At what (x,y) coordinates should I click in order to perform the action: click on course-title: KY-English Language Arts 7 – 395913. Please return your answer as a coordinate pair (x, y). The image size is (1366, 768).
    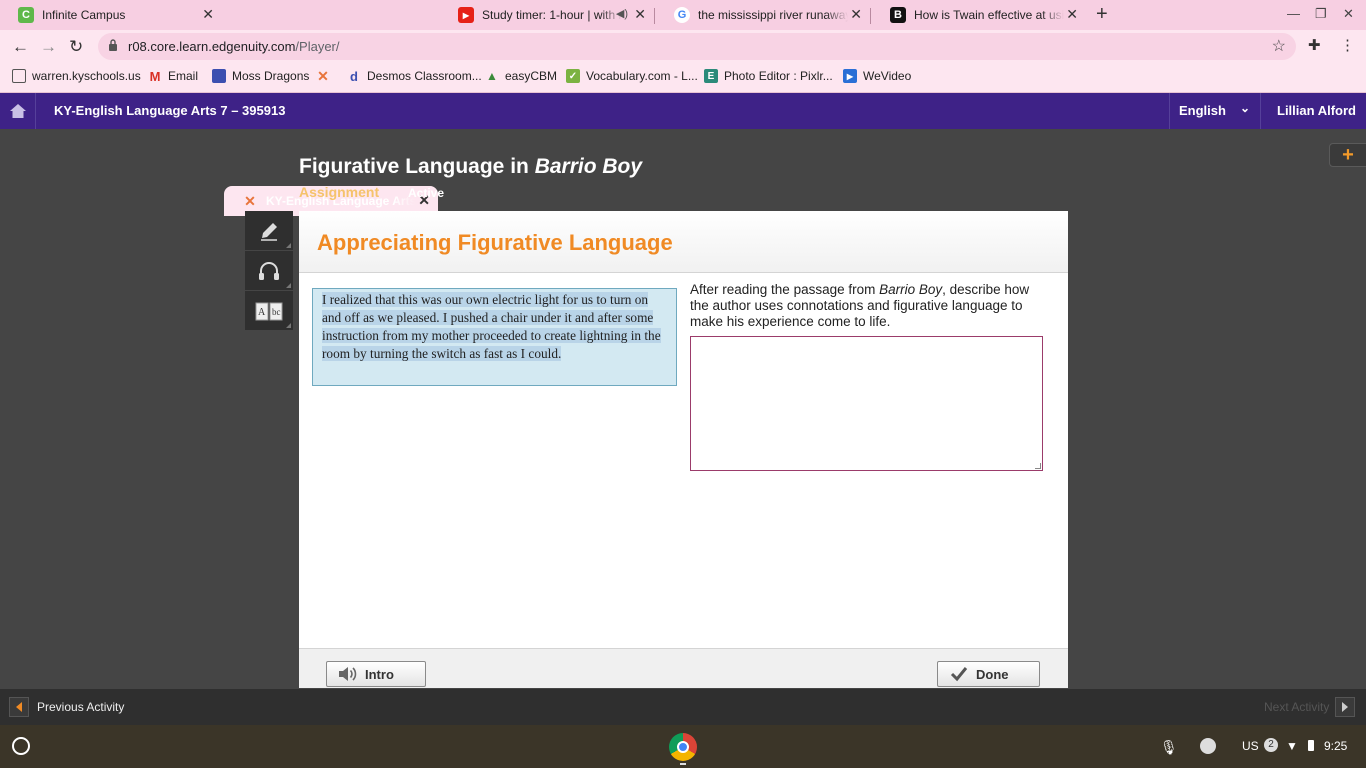
    Looking at the image, I should click on (170, 110).